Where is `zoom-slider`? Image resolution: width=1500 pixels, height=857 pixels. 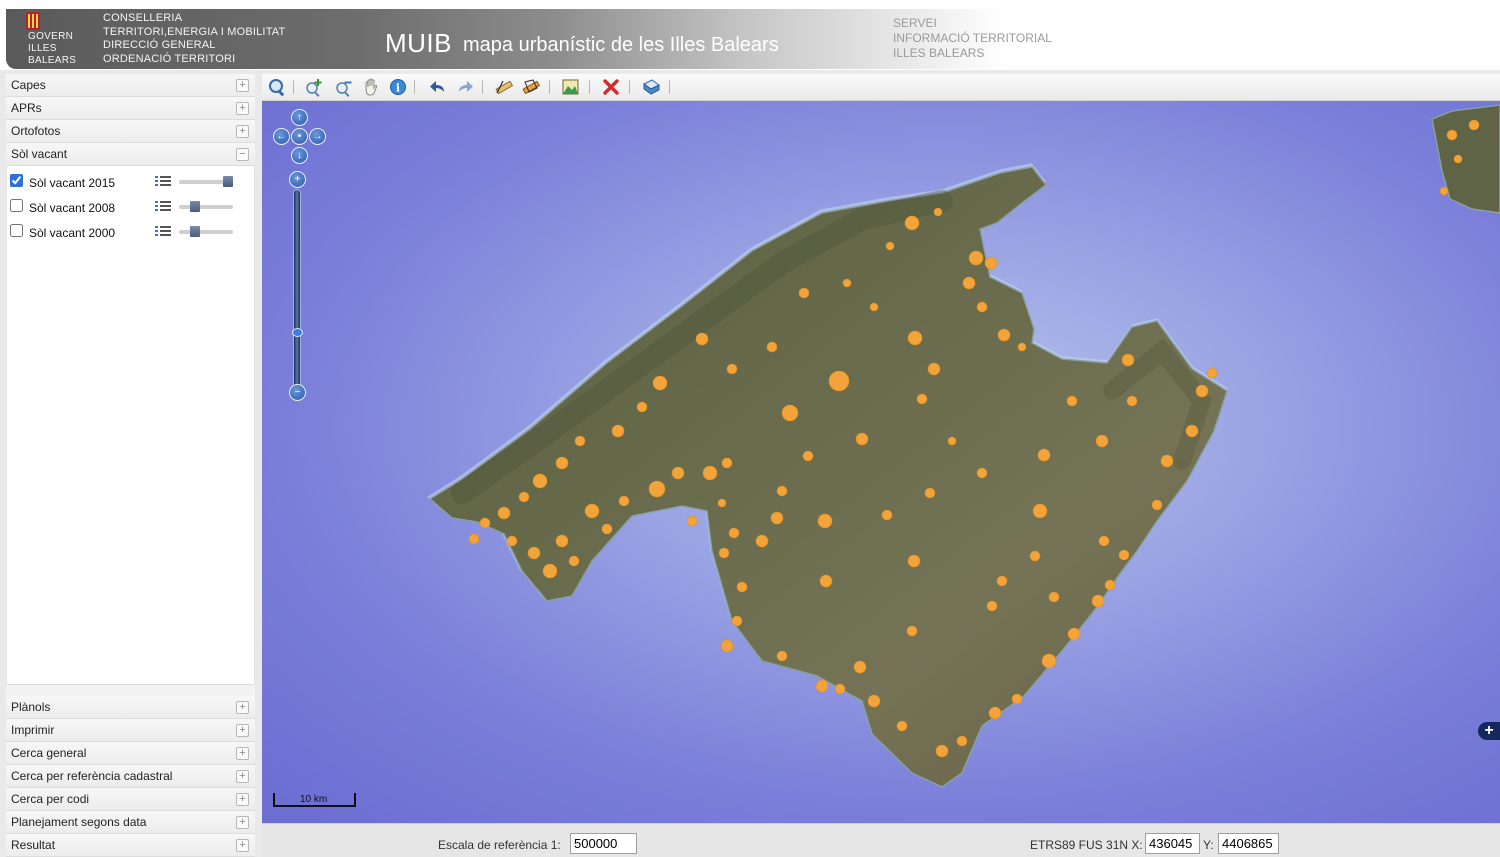
zoom-slider is located at coordinates (297, 291).